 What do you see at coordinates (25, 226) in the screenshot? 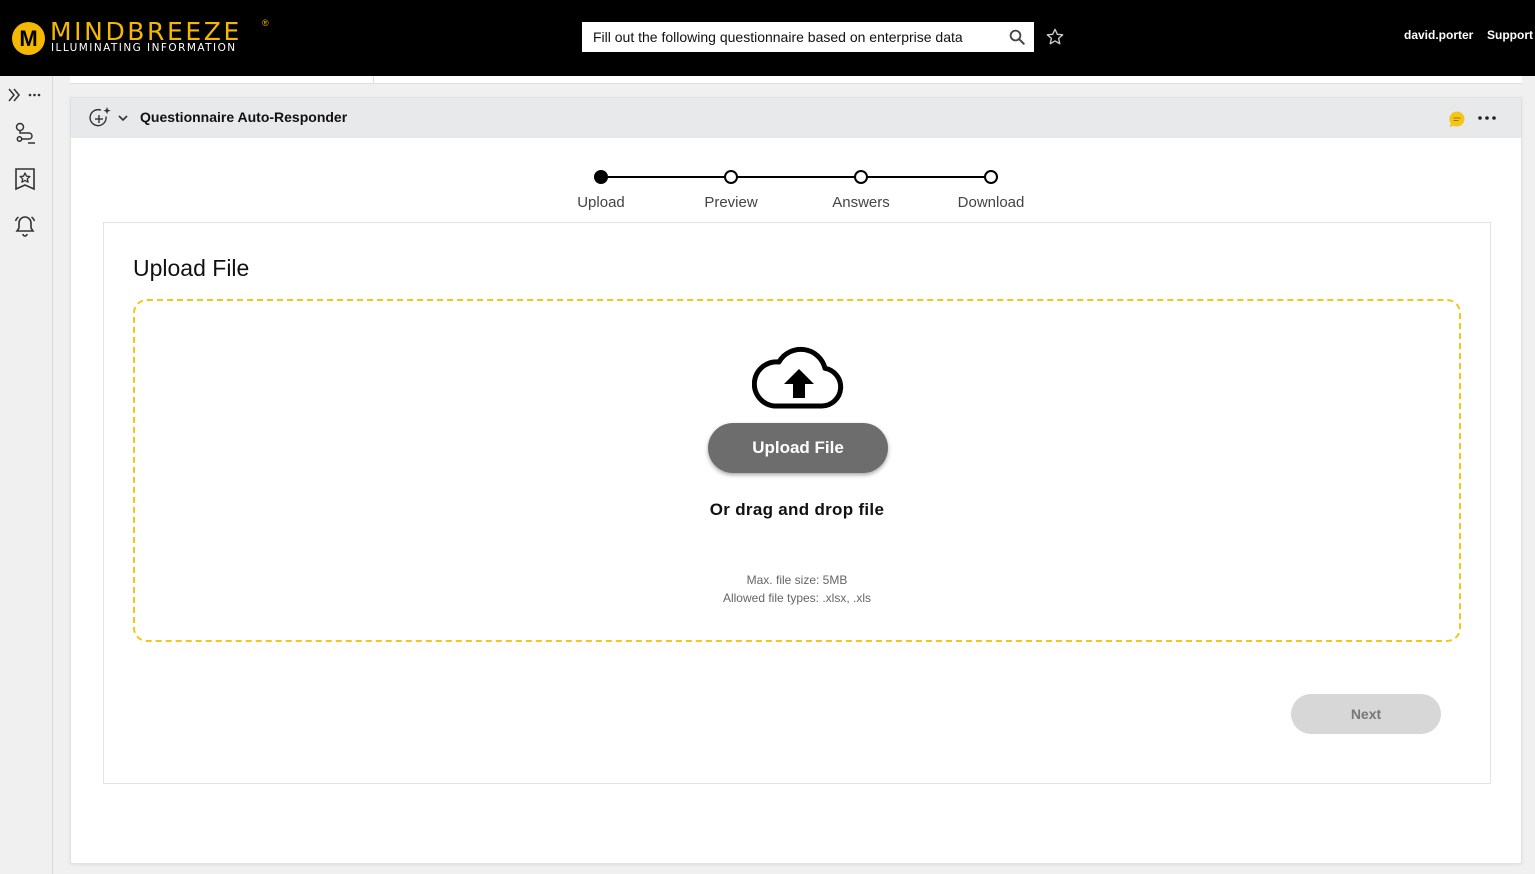
I see `bell-icon` at bounding box center [25, 226].